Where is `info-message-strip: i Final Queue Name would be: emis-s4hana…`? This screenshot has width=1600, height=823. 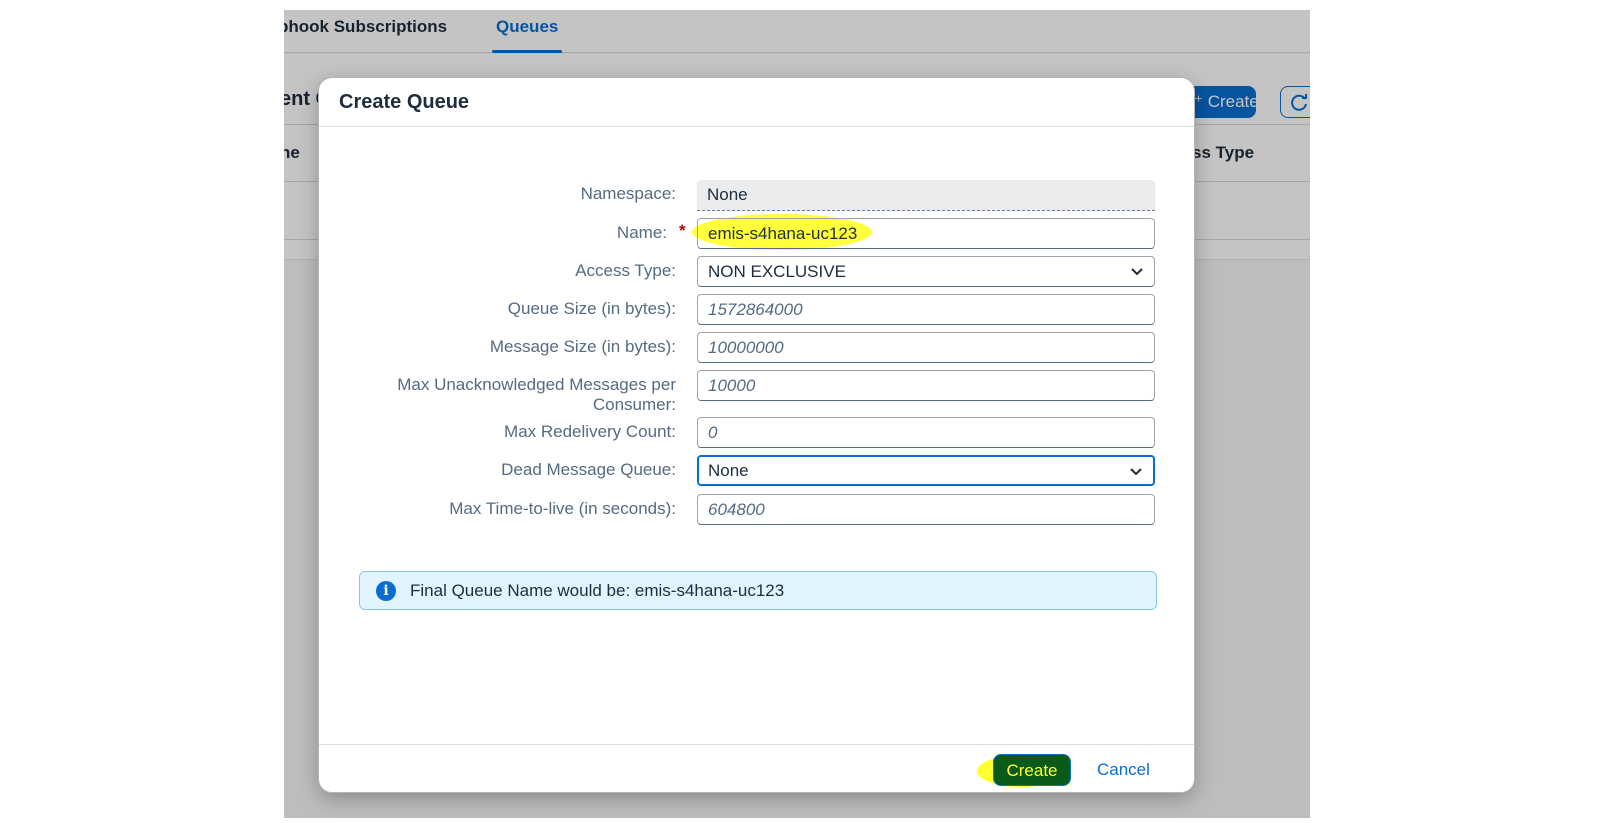
info-message-strip: i Final Queue Name would be: emis-s4hana… is located at coordinates (758, 590).